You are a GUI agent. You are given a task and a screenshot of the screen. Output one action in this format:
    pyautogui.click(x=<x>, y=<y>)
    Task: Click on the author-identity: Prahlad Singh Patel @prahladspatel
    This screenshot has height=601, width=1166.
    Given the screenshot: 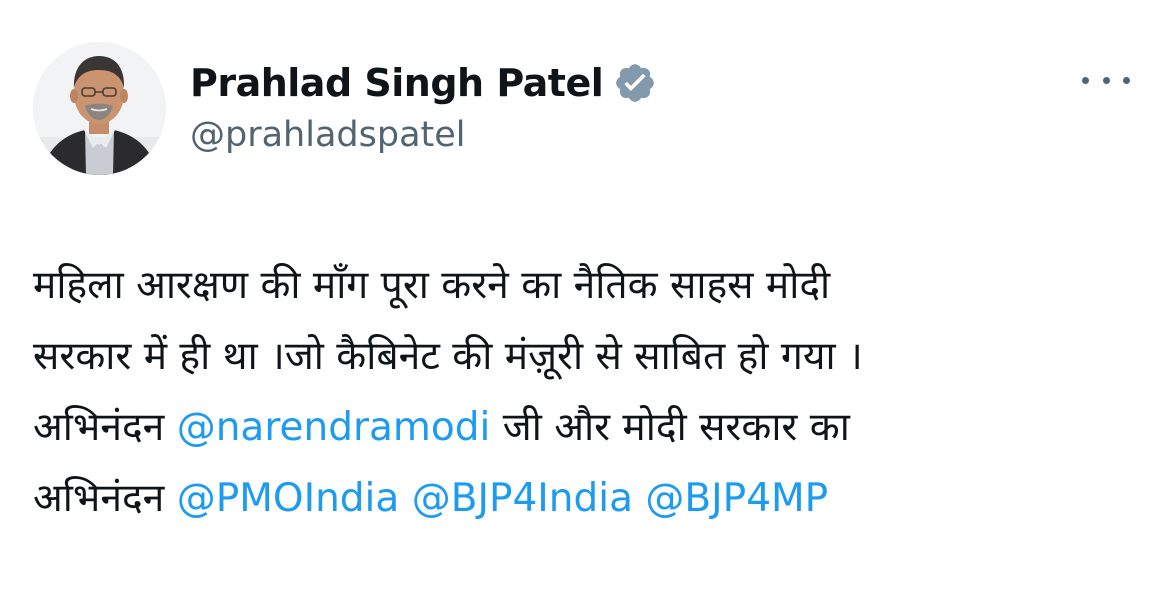 What is the action you would take?
    pyautogui.click(x=423, y=105)
    